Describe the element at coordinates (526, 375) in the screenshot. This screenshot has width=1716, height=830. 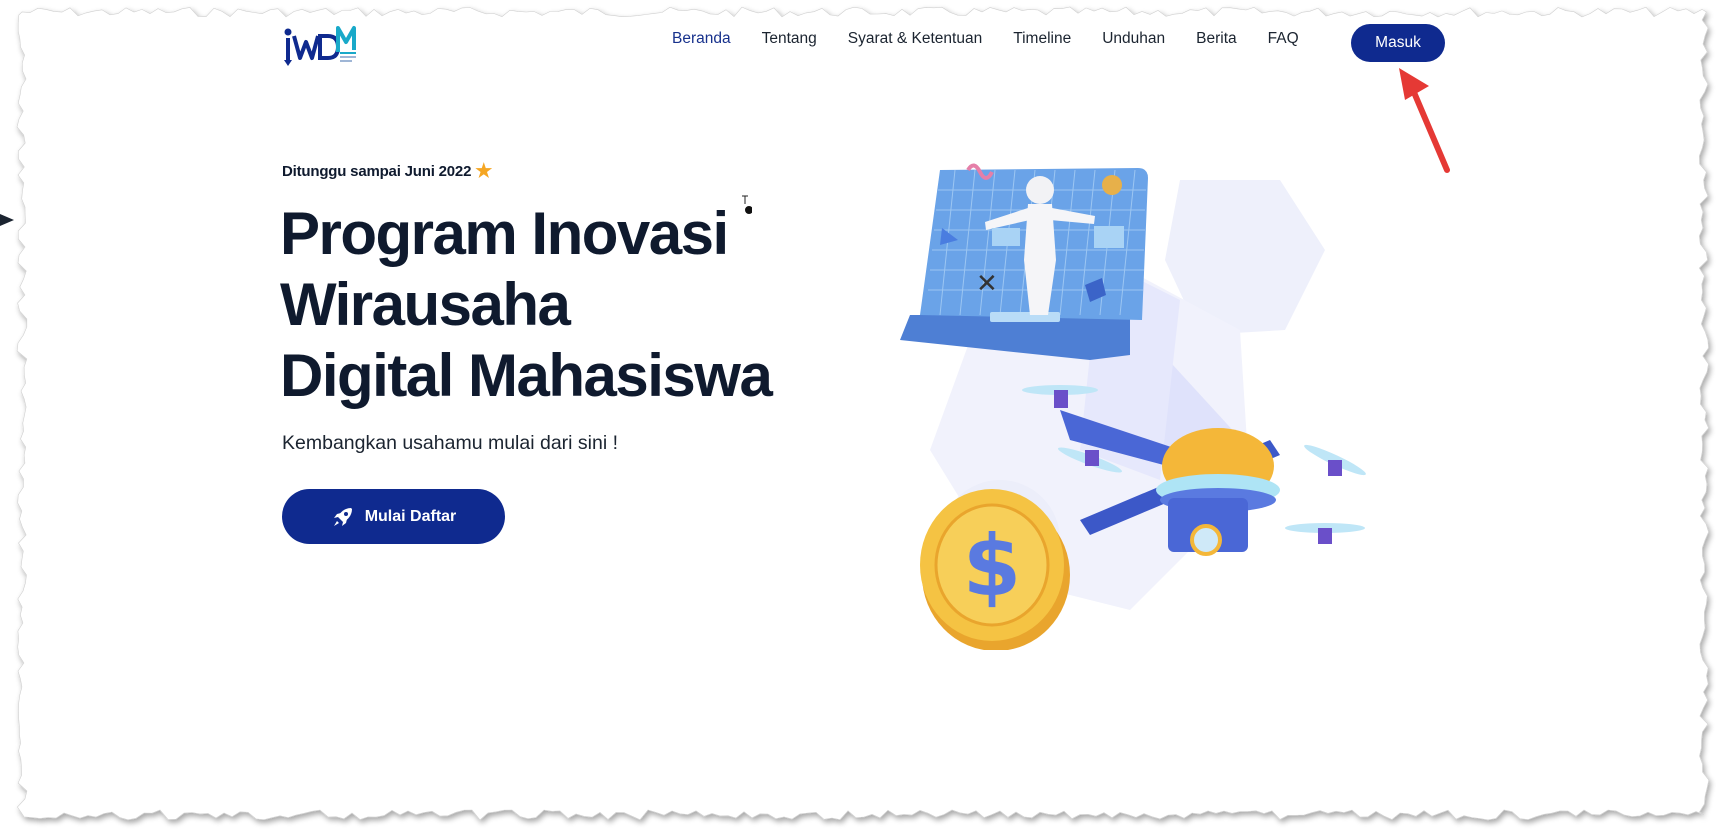
I see `hero-title-line-3: Digital Mahasiswa` at that location.